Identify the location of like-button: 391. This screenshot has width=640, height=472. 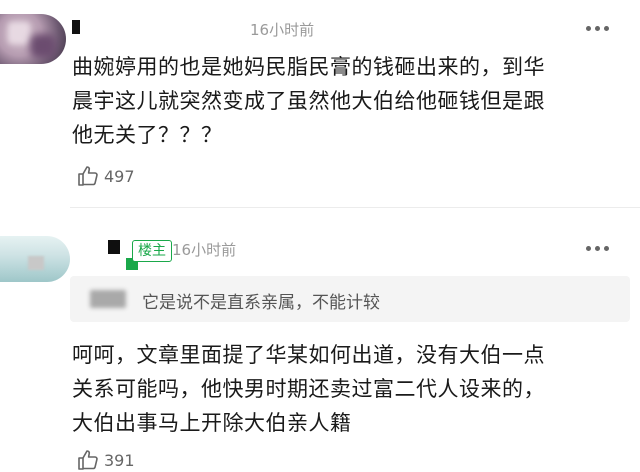
(105, 460).